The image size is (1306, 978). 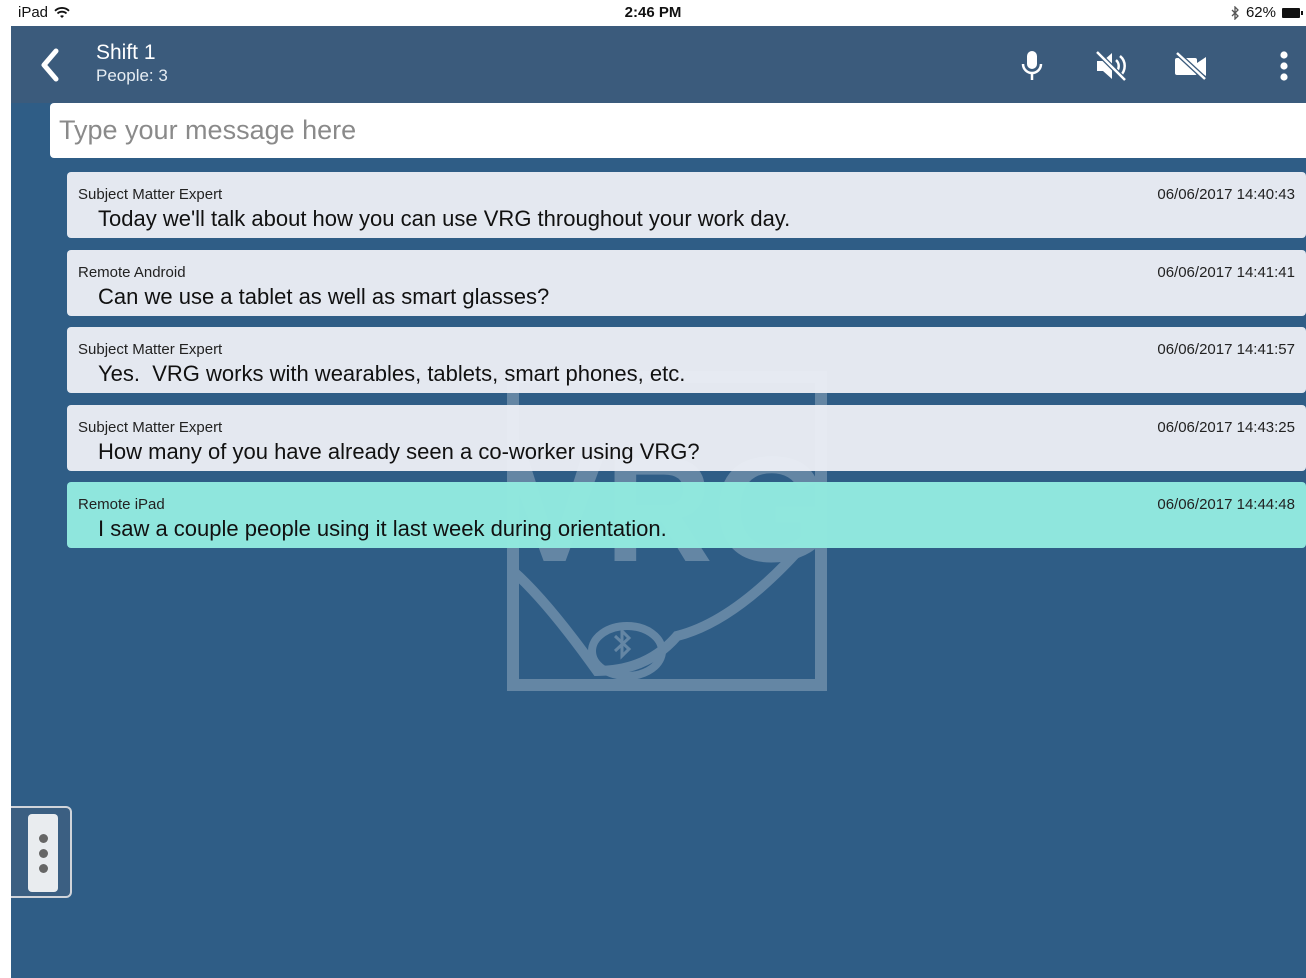 What do you see at coordinates (1292, 12) in the screenshot?
I see `battery-icon` at bounding box center [1292, 12].